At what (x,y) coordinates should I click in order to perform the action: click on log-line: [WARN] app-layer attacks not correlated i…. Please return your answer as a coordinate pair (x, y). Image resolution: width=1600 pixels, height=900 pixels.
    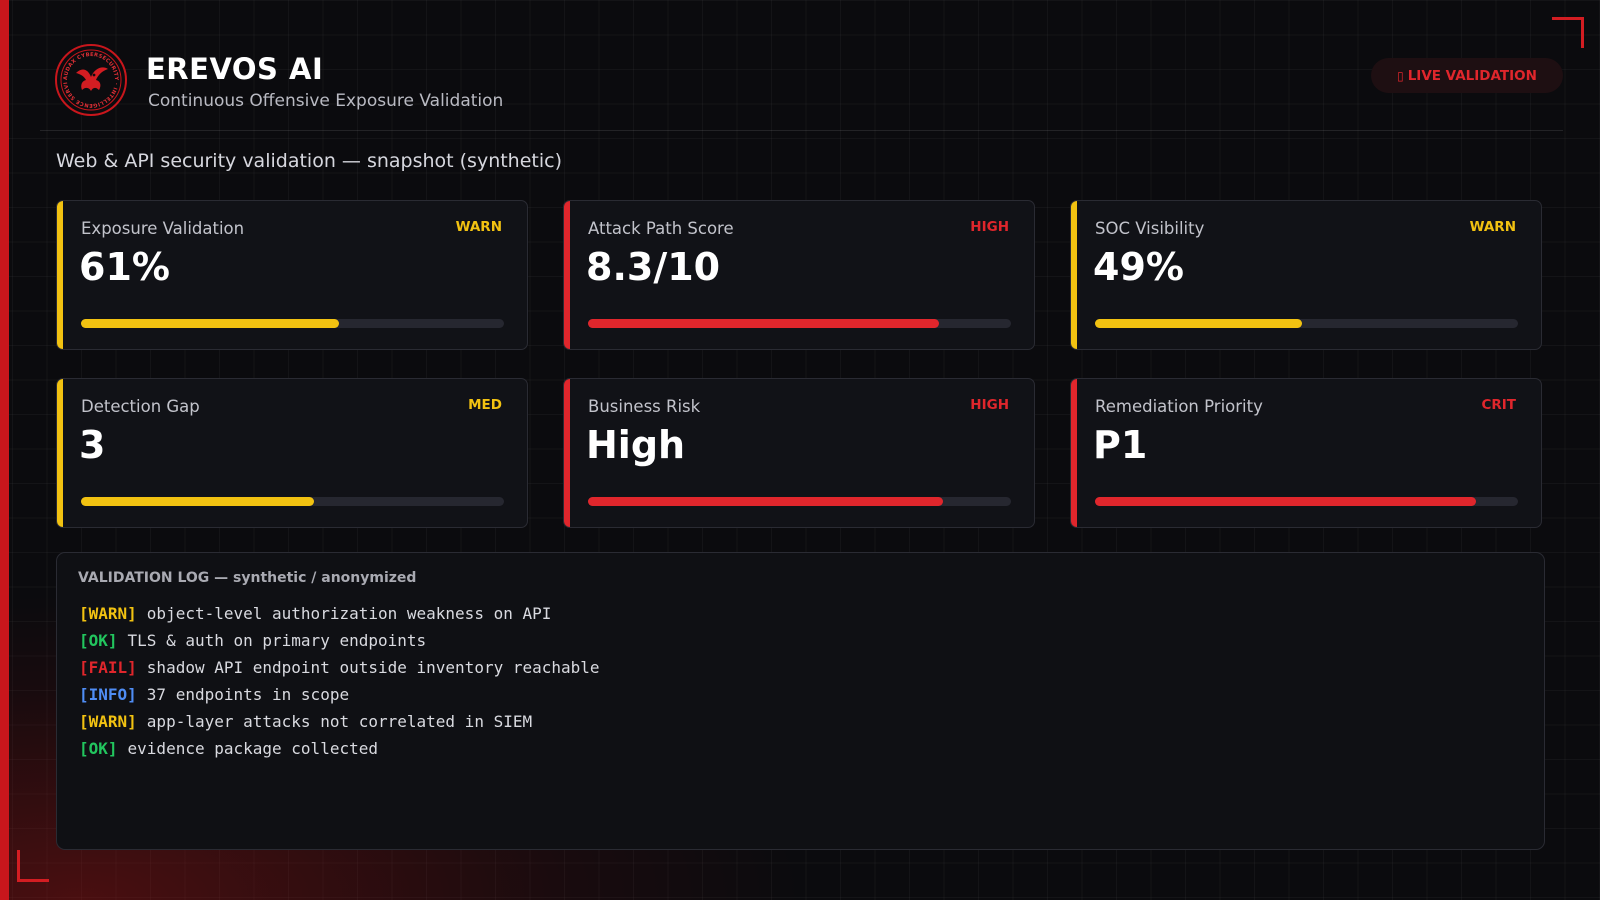
    Looking at the image, I should click on (339, 721).